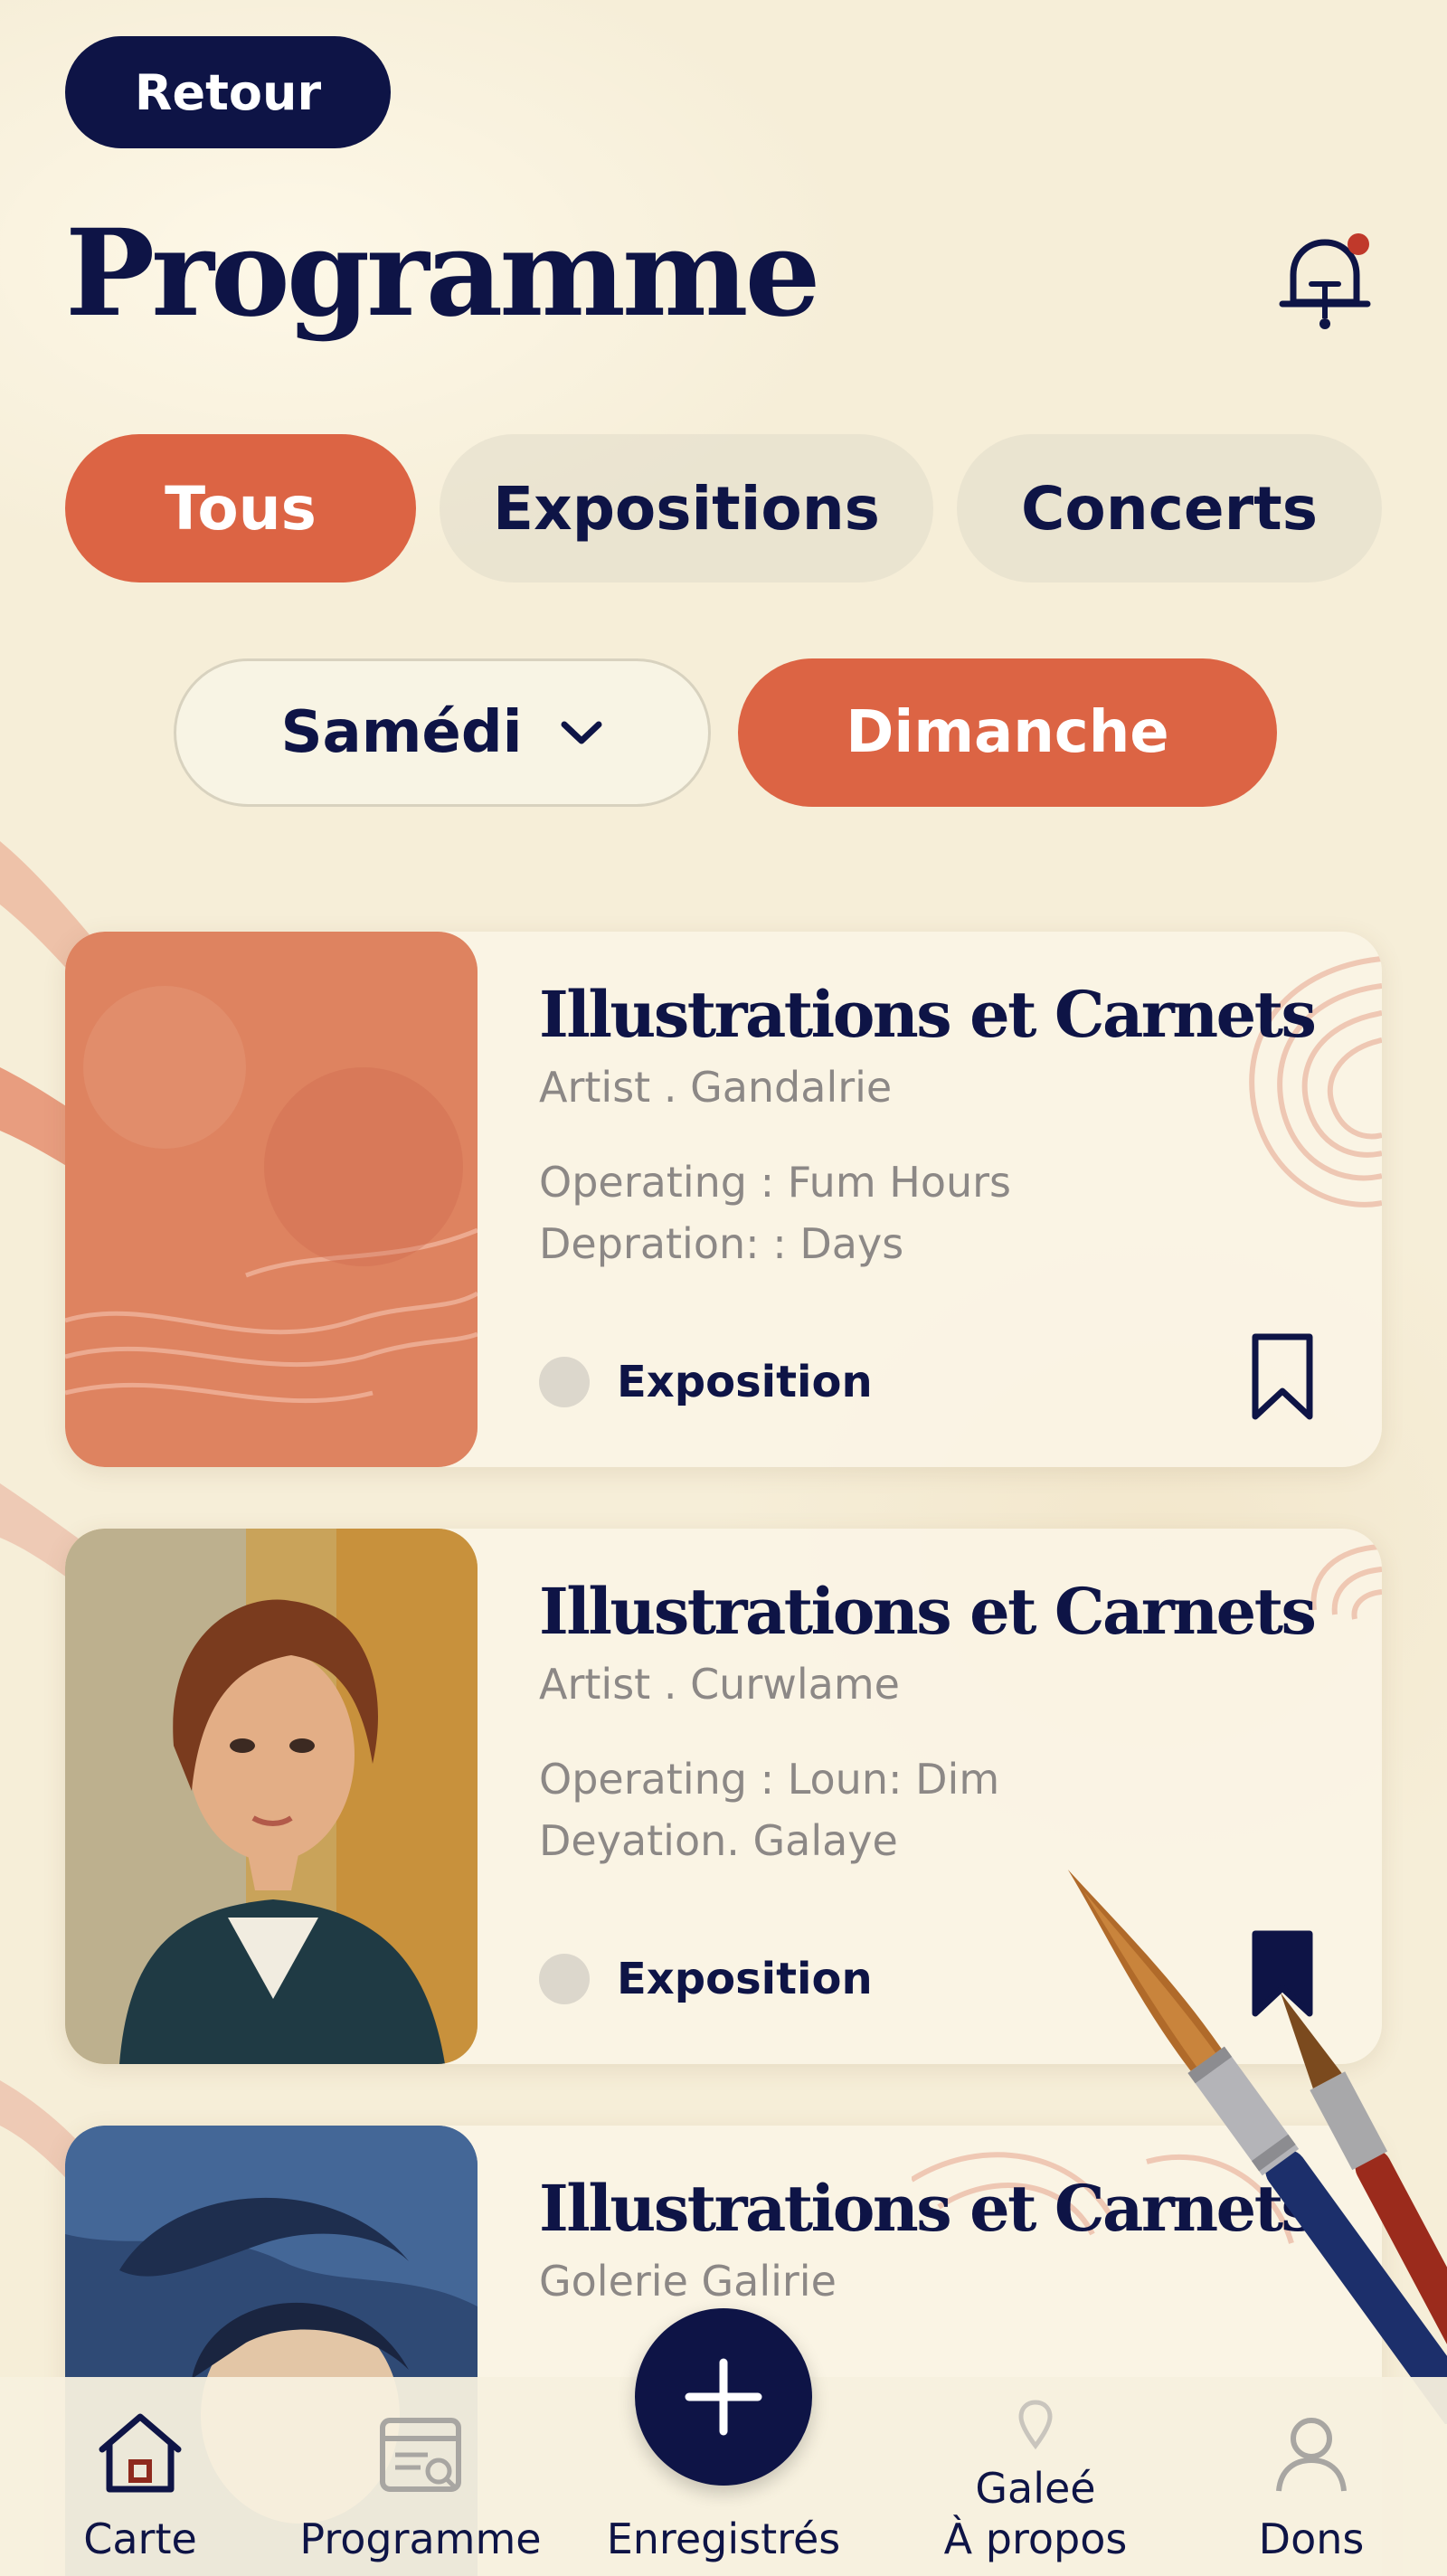 The width and height of the screenshot is (1447, 2576). I want to click on nav-programme: Programme, so click(420, 2476).